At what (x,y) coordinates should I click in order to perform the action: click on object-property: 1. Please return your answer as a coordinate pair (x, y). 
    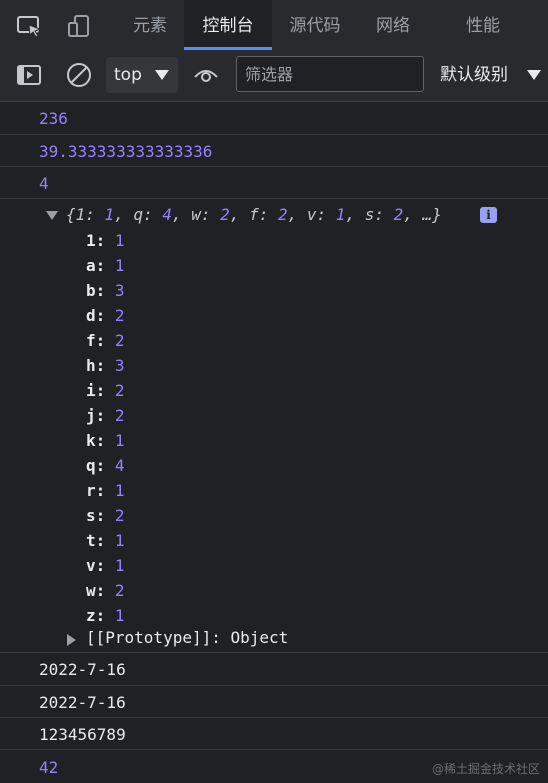
    Looking at the image, I should click on (105, 240).